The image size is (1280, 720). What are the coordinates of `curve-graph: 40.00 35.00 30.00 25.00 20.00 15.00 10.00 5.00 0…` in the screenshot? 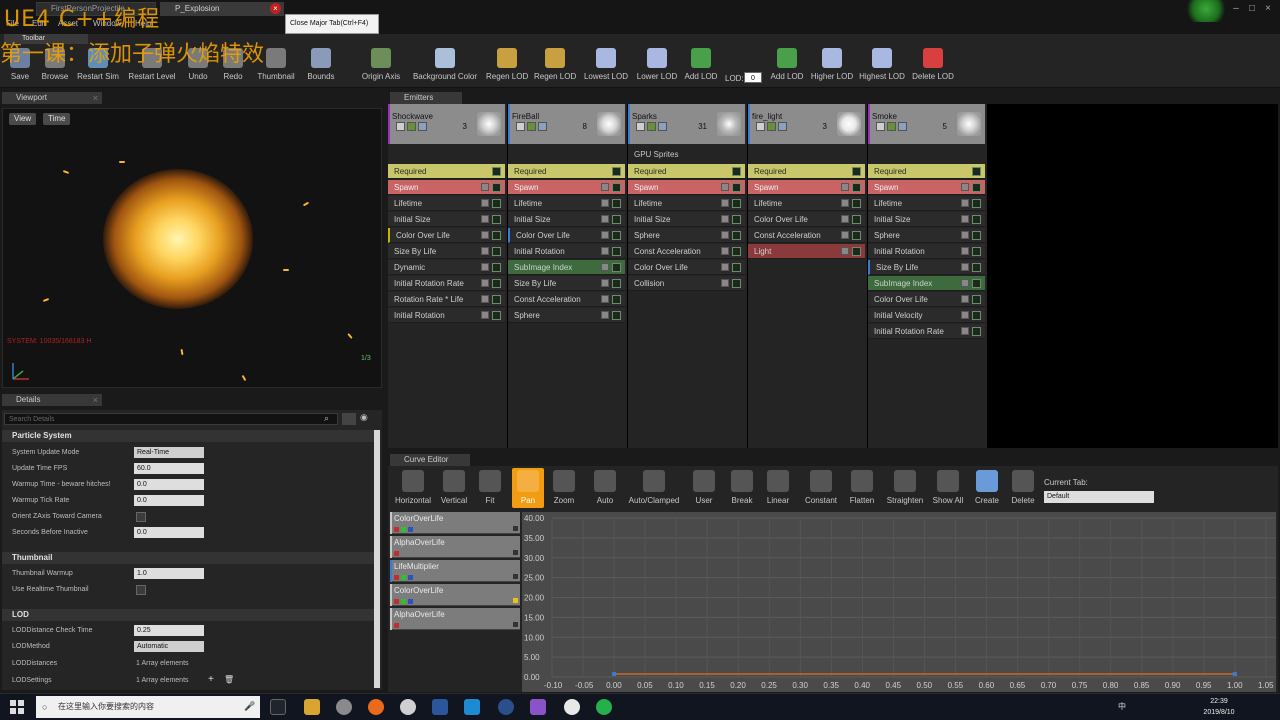 It's located at (899, 602).